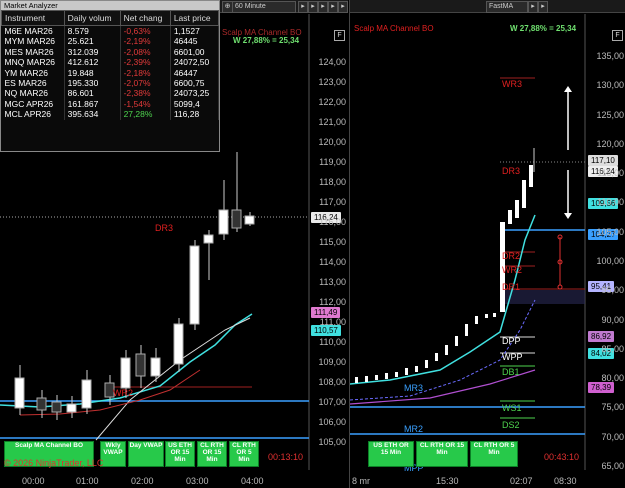 The height and width of the screenshot is (488, 625). What do you see at coordinates (195, 31) in the screenshot?
I see `cell-last-price: 1,1527` at bounding box center [195, 31].